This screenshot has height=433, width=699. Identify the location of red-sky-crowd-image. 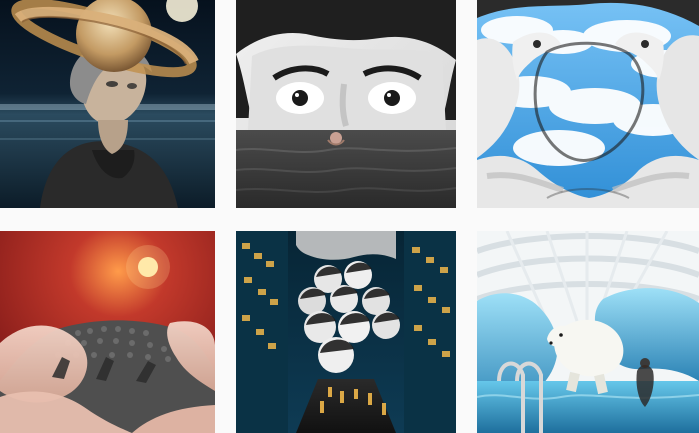
(107, 332).